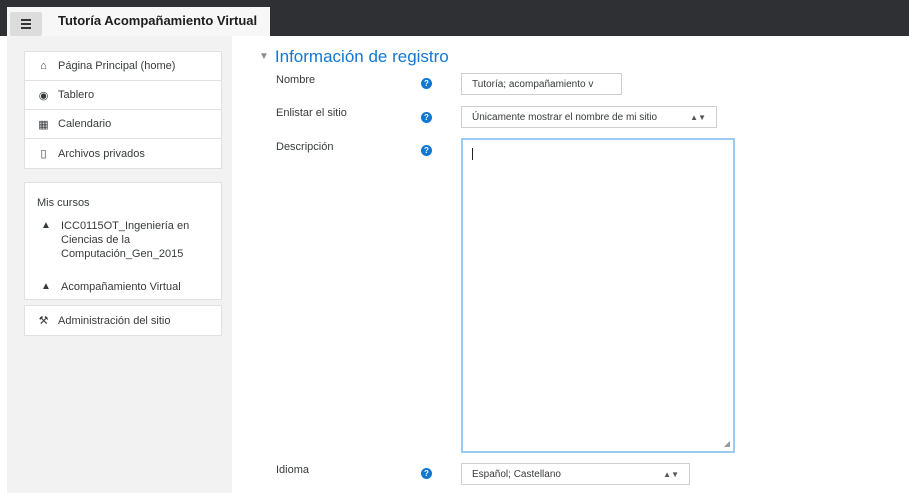 This screenshot has width=909, height=493. Describe the element at coordinates (123, 95) in the screenshot. I see `nav-item-dashboard: ◉ Tablero` at that location.